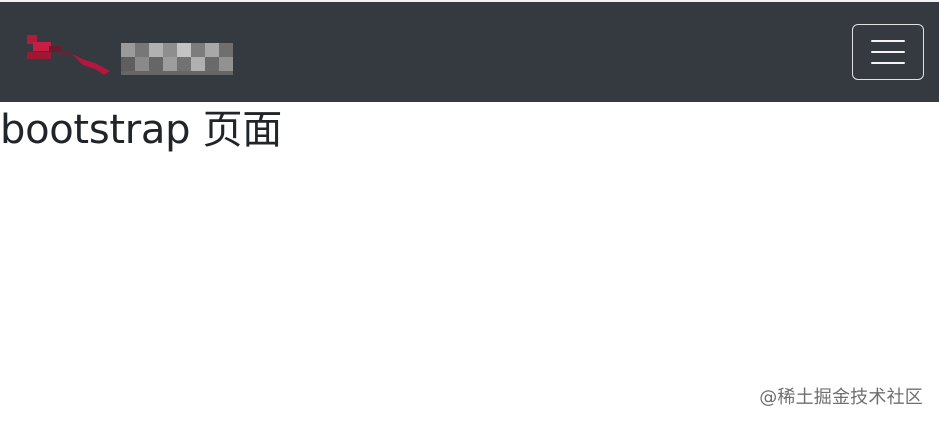 This screenshot has height=425, width=939. I want to click on source-watermark: @稀土掘金技术社区, so click(841, 397).